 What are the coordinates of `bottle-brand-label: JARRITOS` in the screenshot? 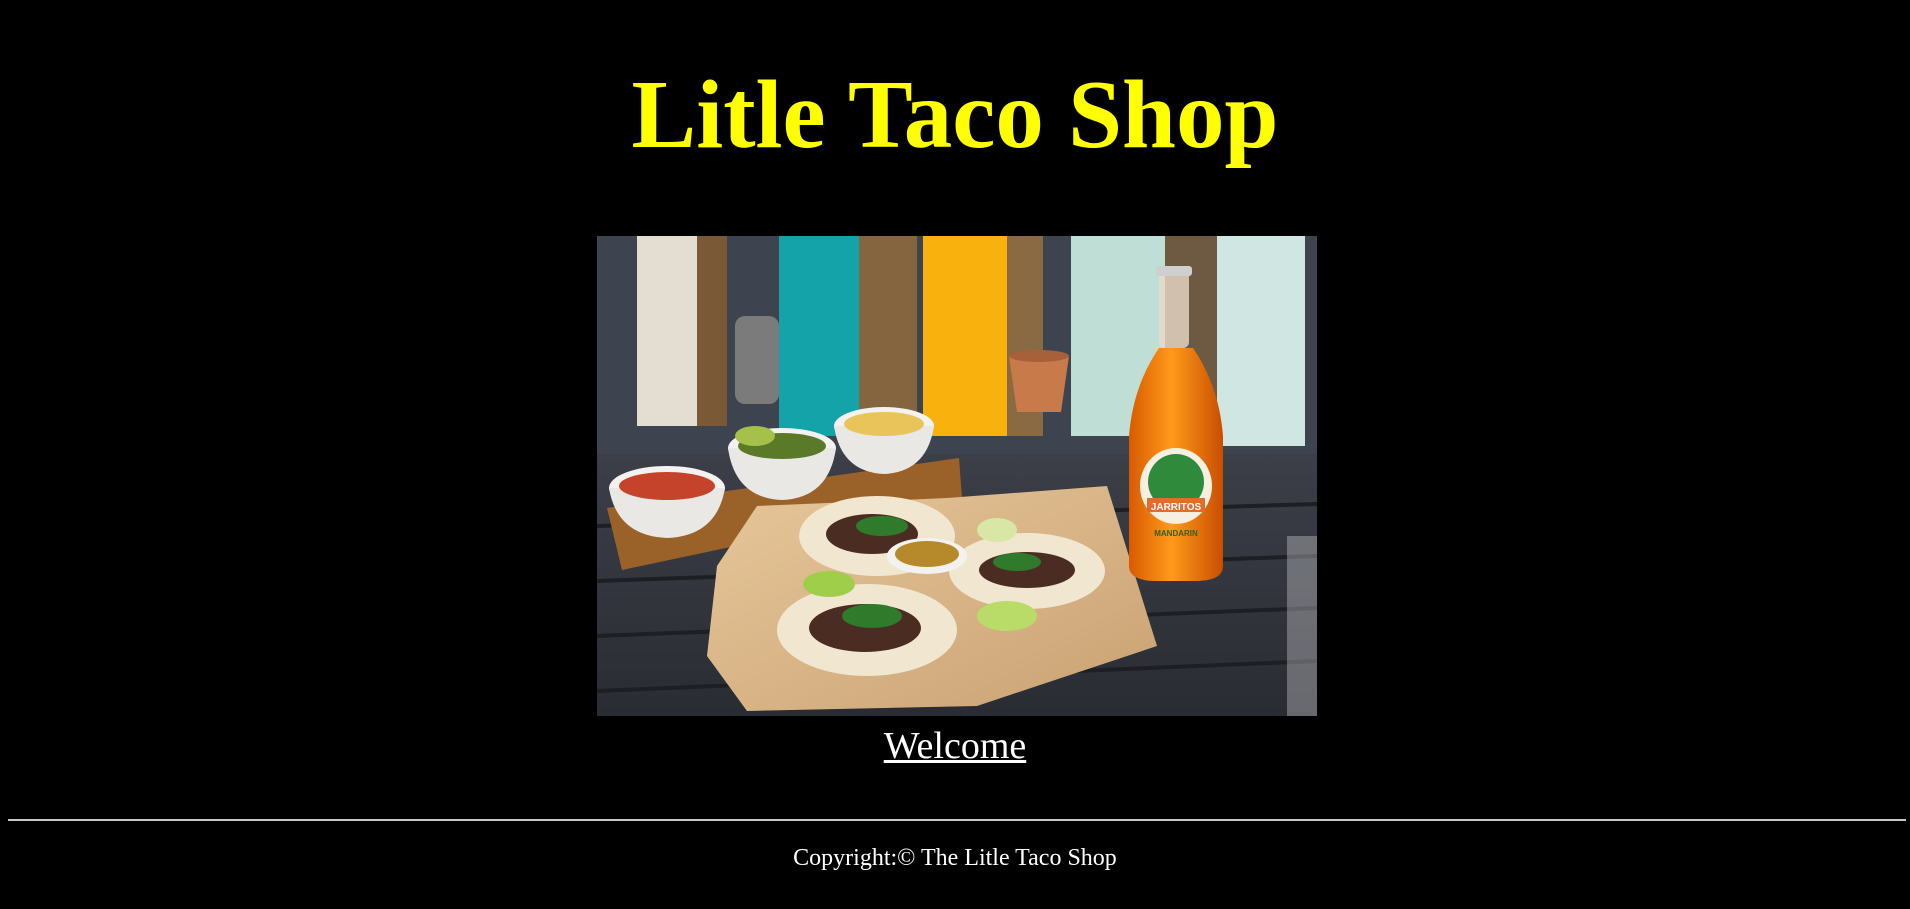 It's located at (1176, 507).